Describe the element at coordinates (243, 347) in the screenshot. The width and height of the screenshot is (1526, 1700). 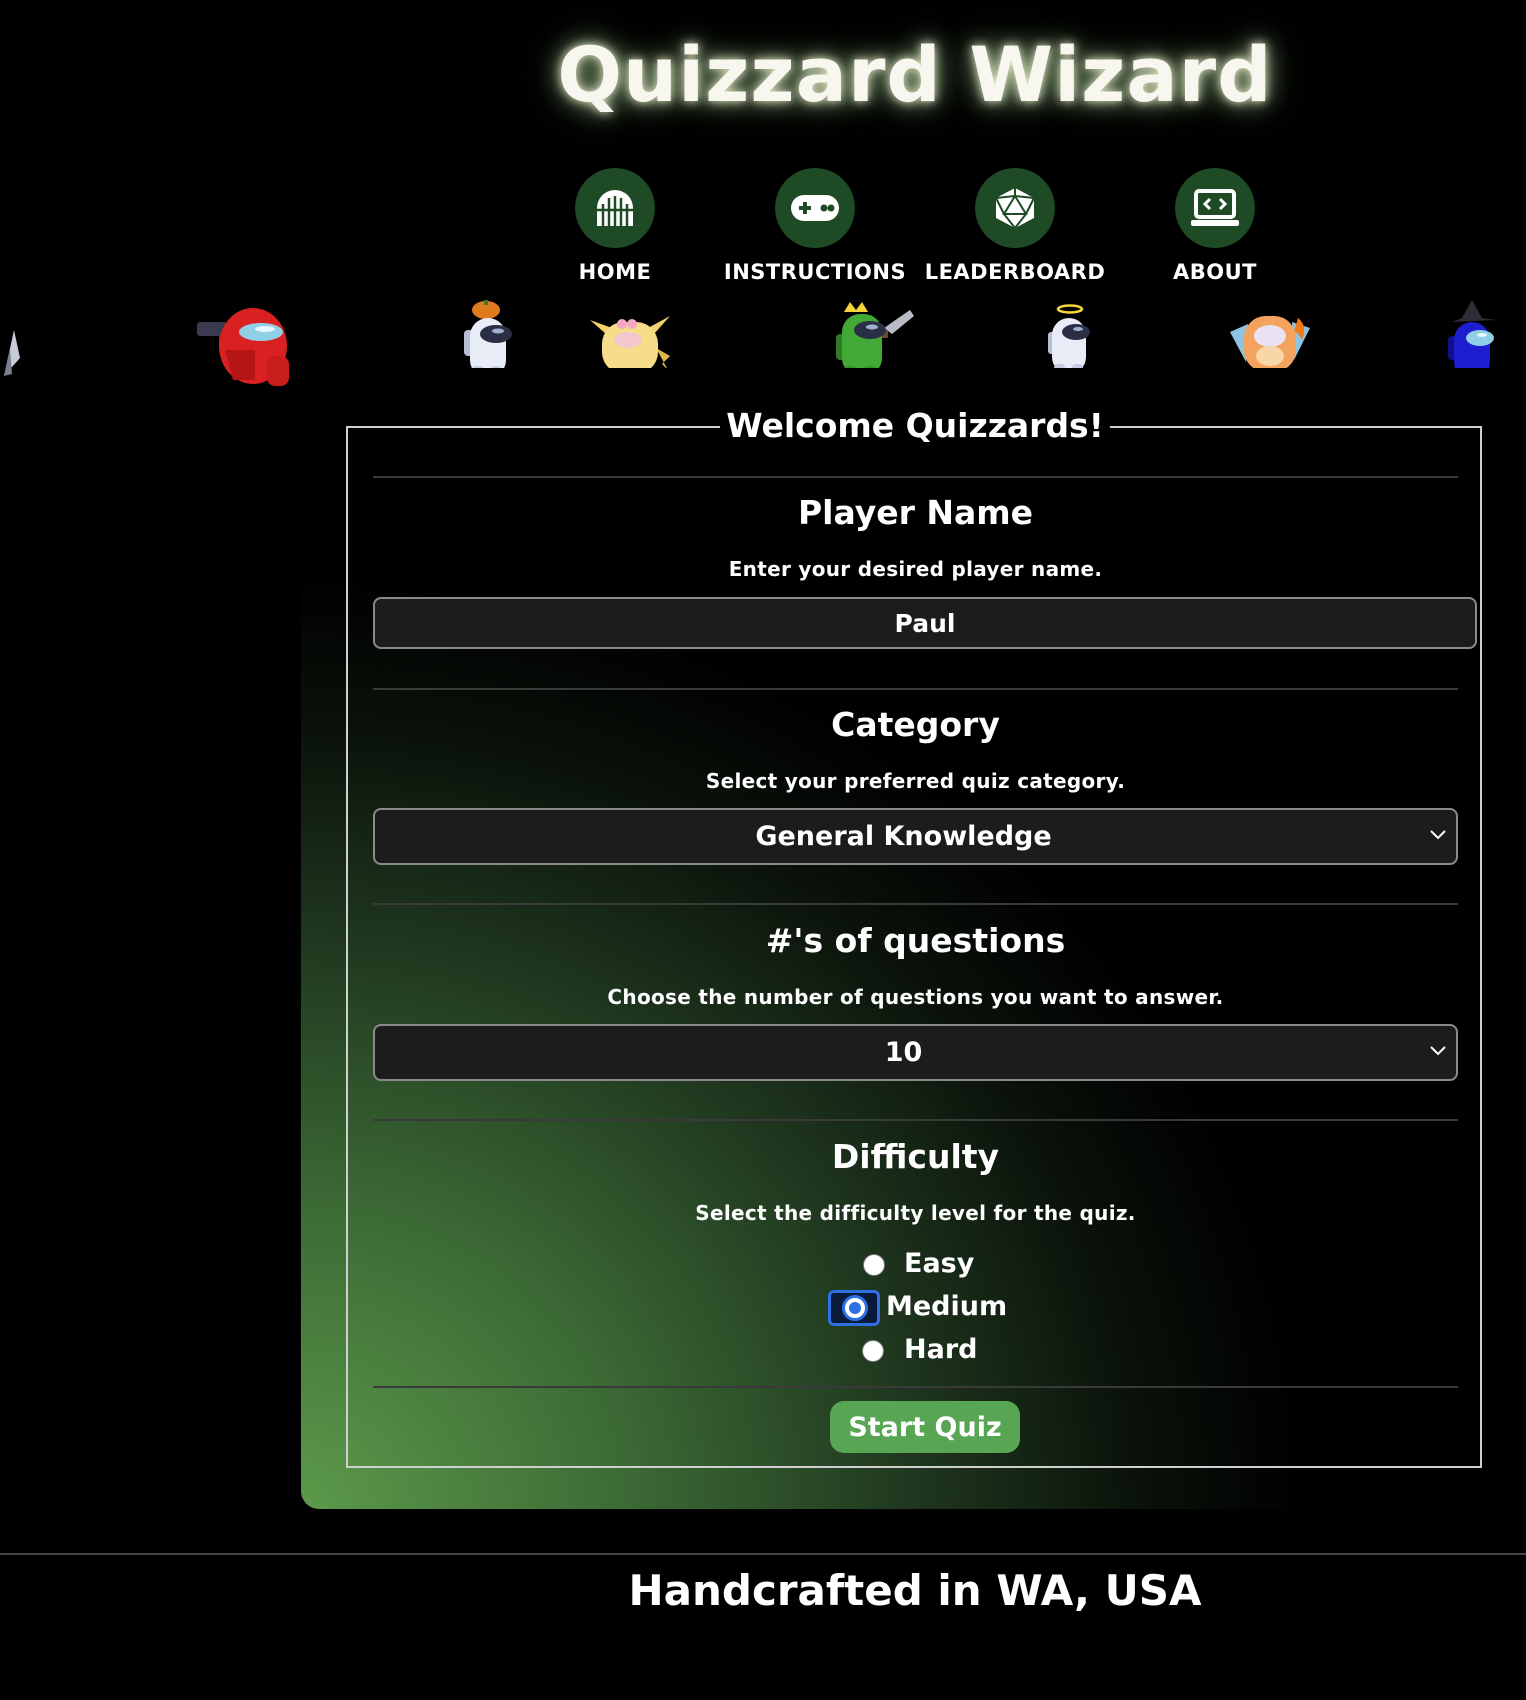
I see `red-crewmate-gun-sprite` at that location.